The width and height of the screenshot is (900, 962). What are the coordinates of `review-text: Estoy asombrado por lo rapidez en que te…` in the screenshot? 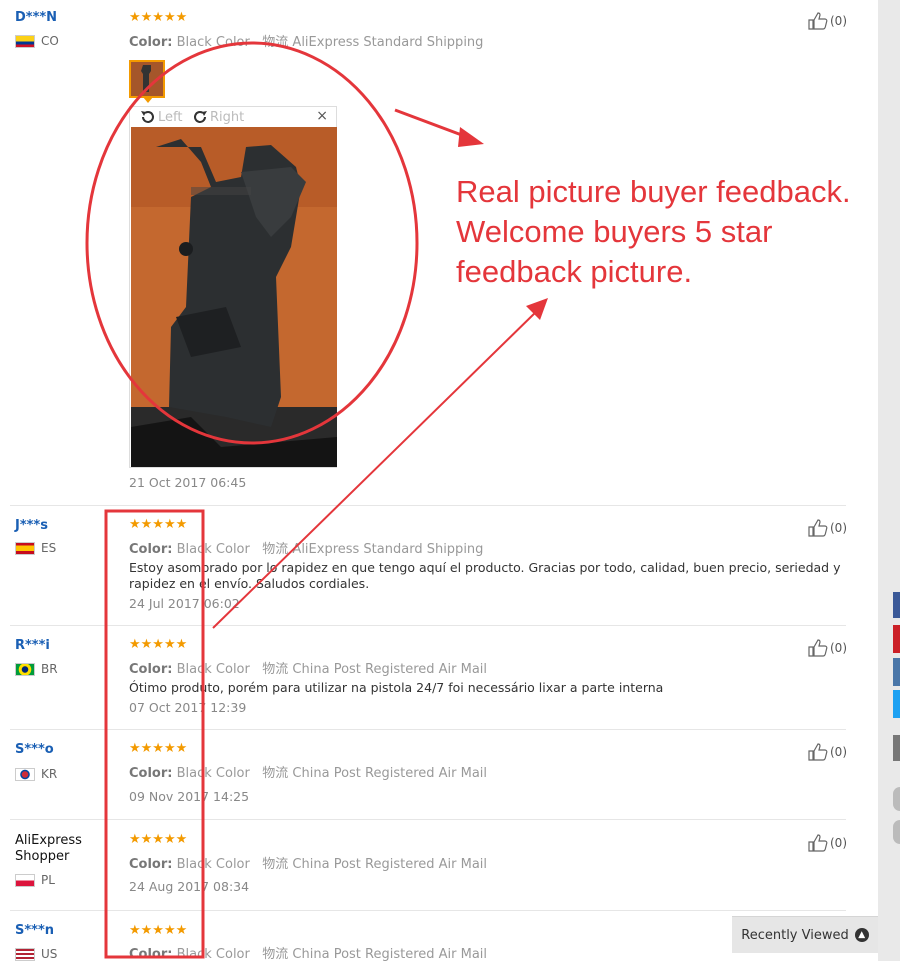 It's located at (485, 575).